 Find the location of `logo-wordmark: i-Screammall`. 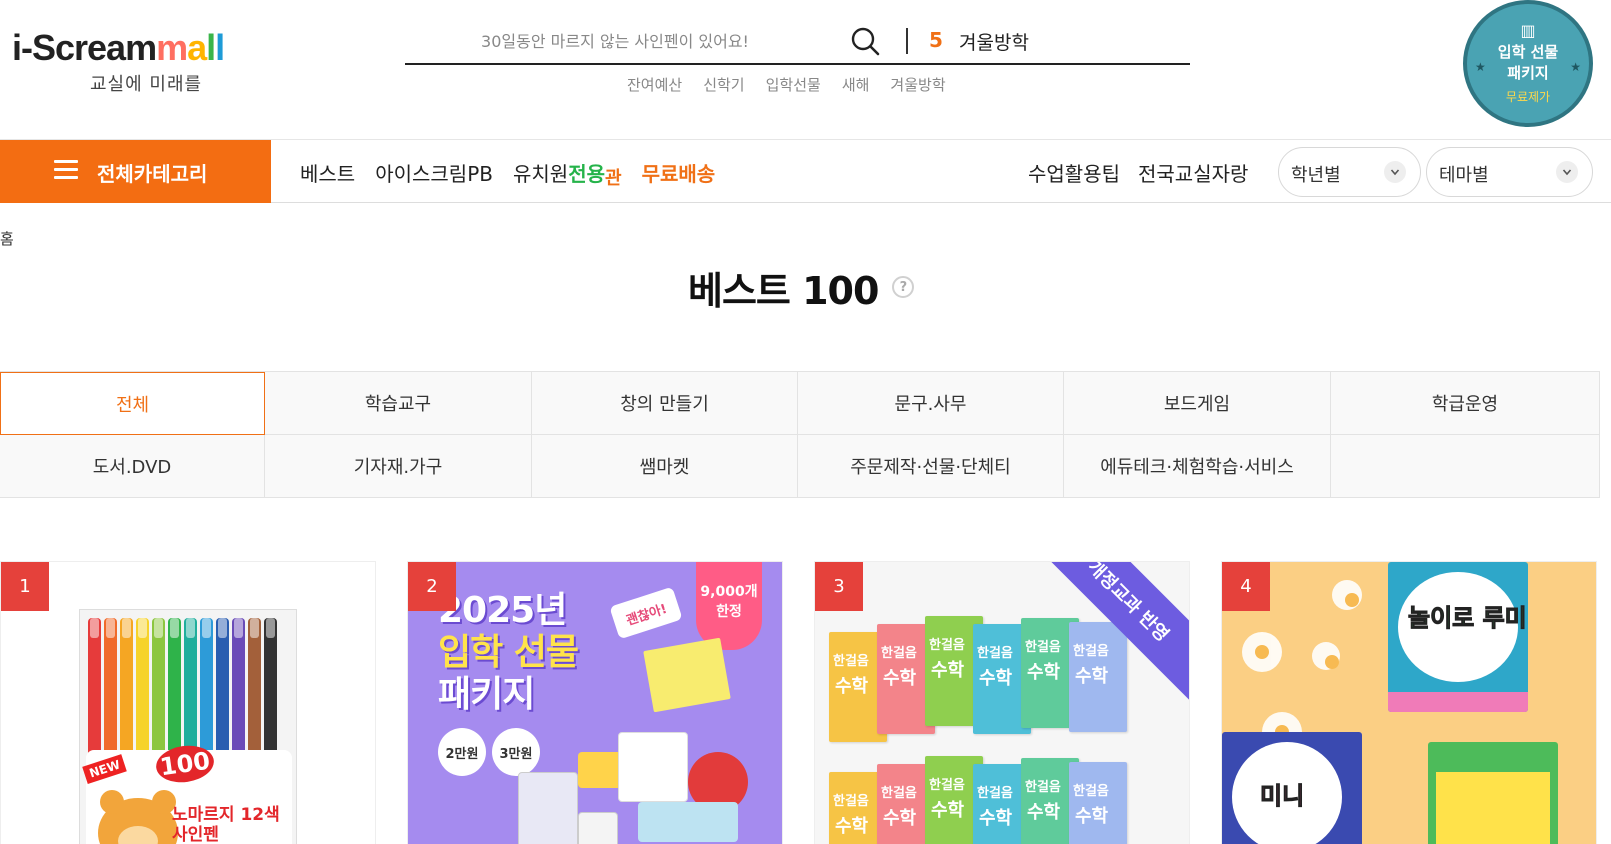

logo-wordmark: i-Screammall is located at coordinates (118, 47).